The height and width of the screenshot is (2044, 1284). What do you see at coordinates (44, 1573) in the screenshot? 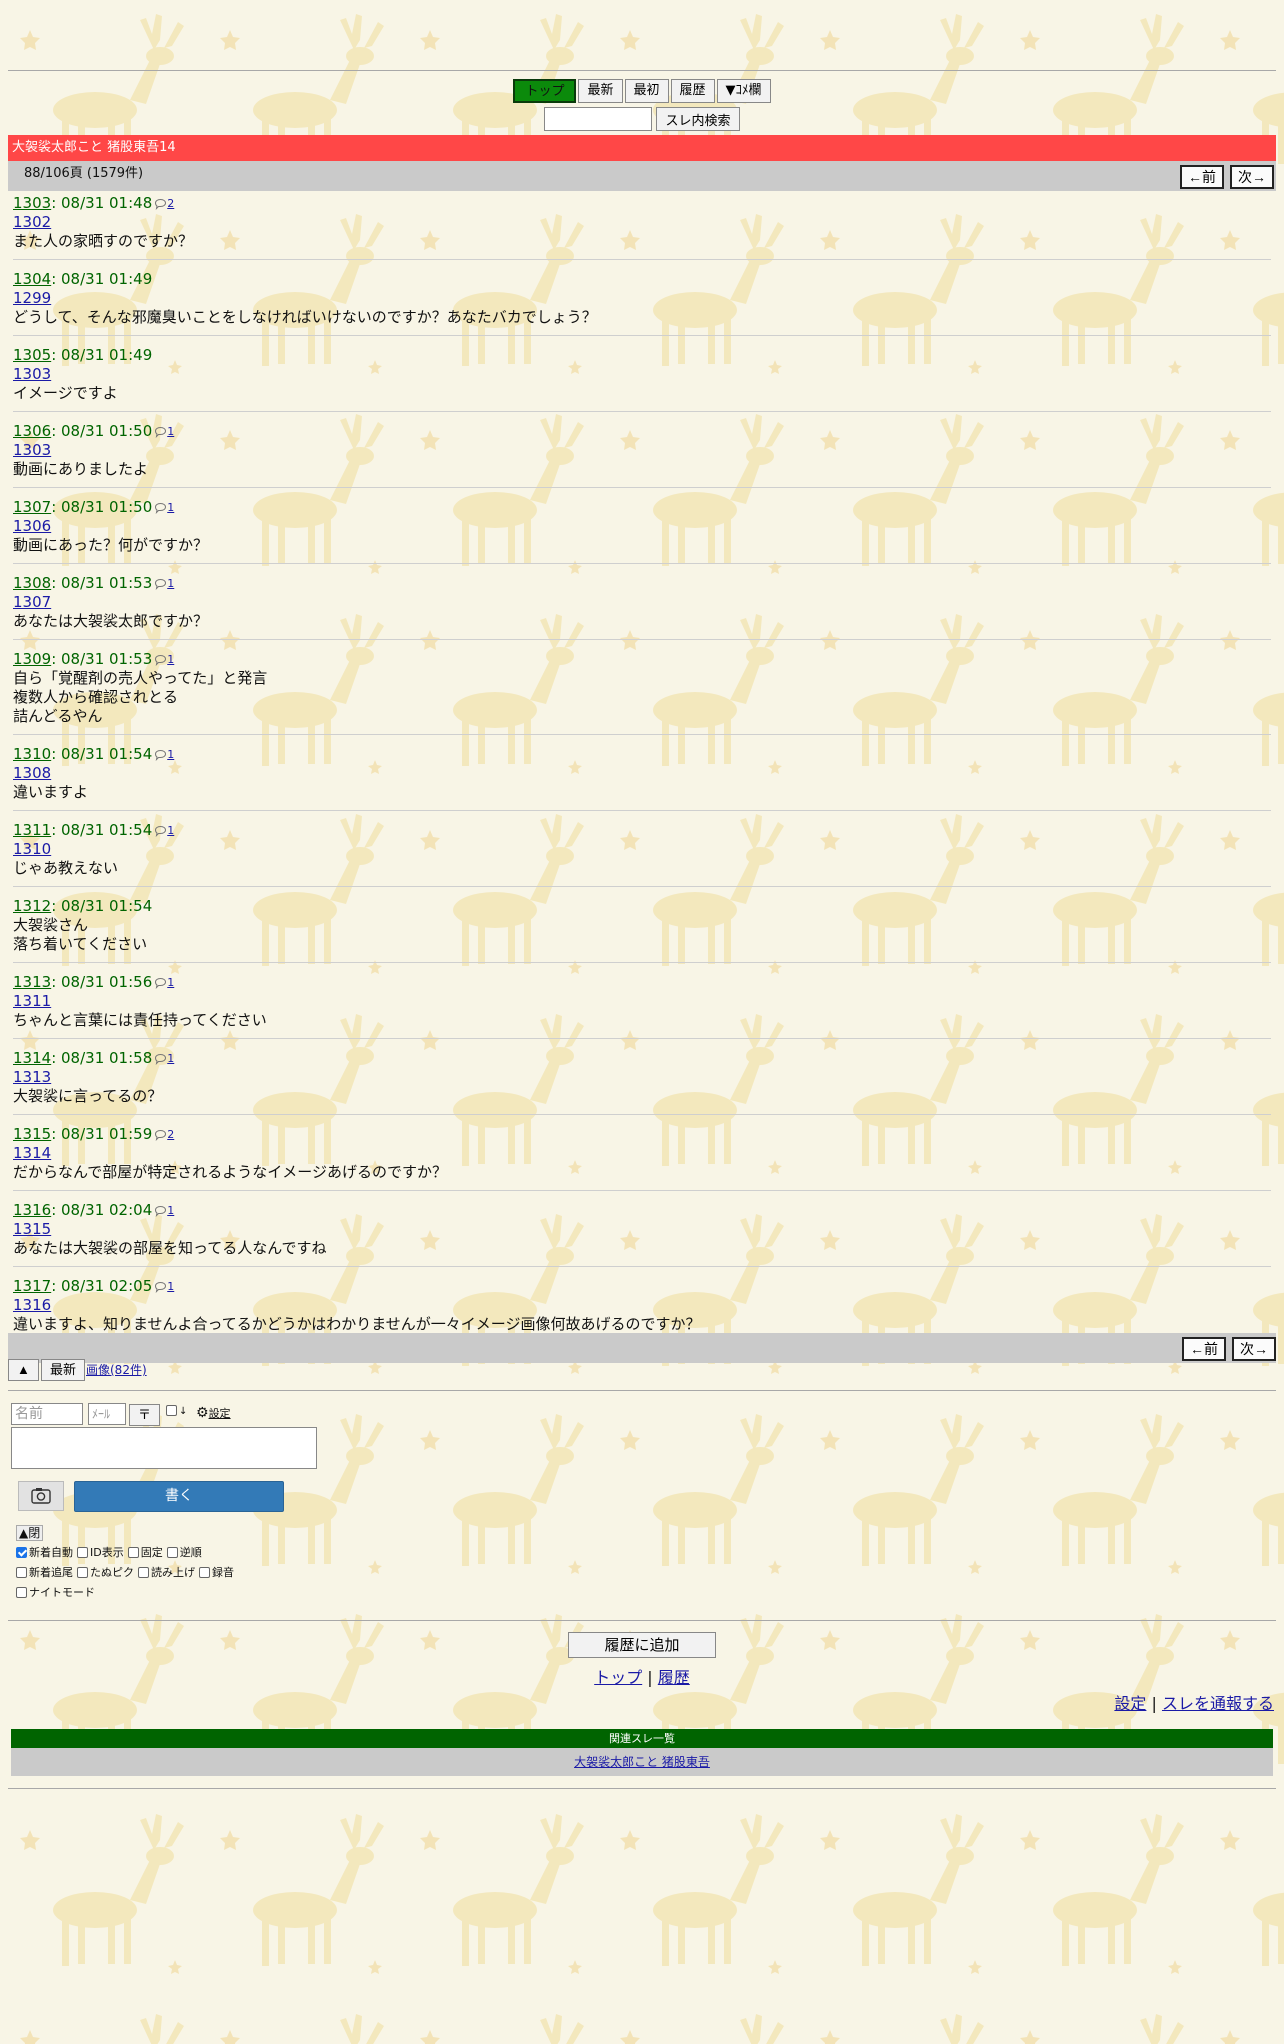
I see `option-toggle: 新着追尾` at bounding box center [44, 1573].